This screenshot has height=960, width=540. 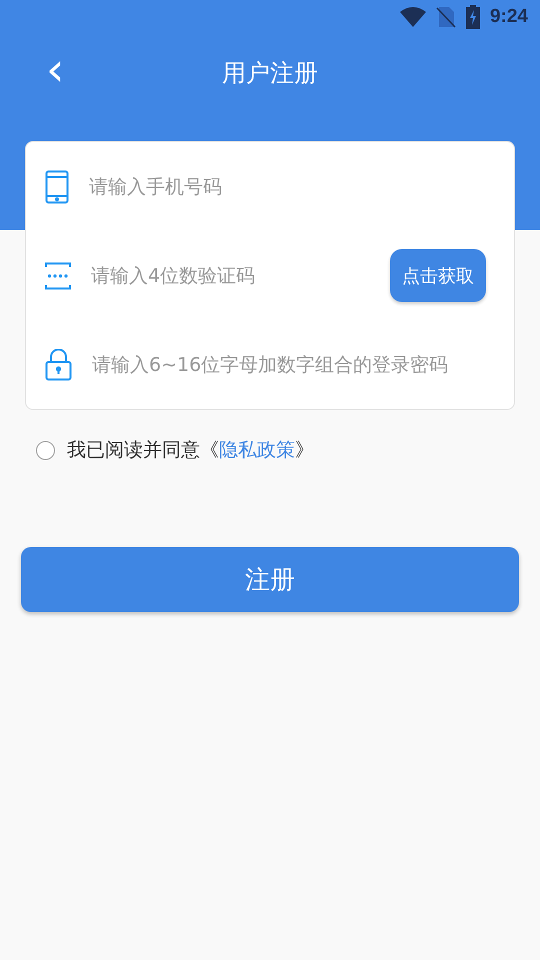 I want to click on page-title: 用户注册, so click(x=270, y=73).